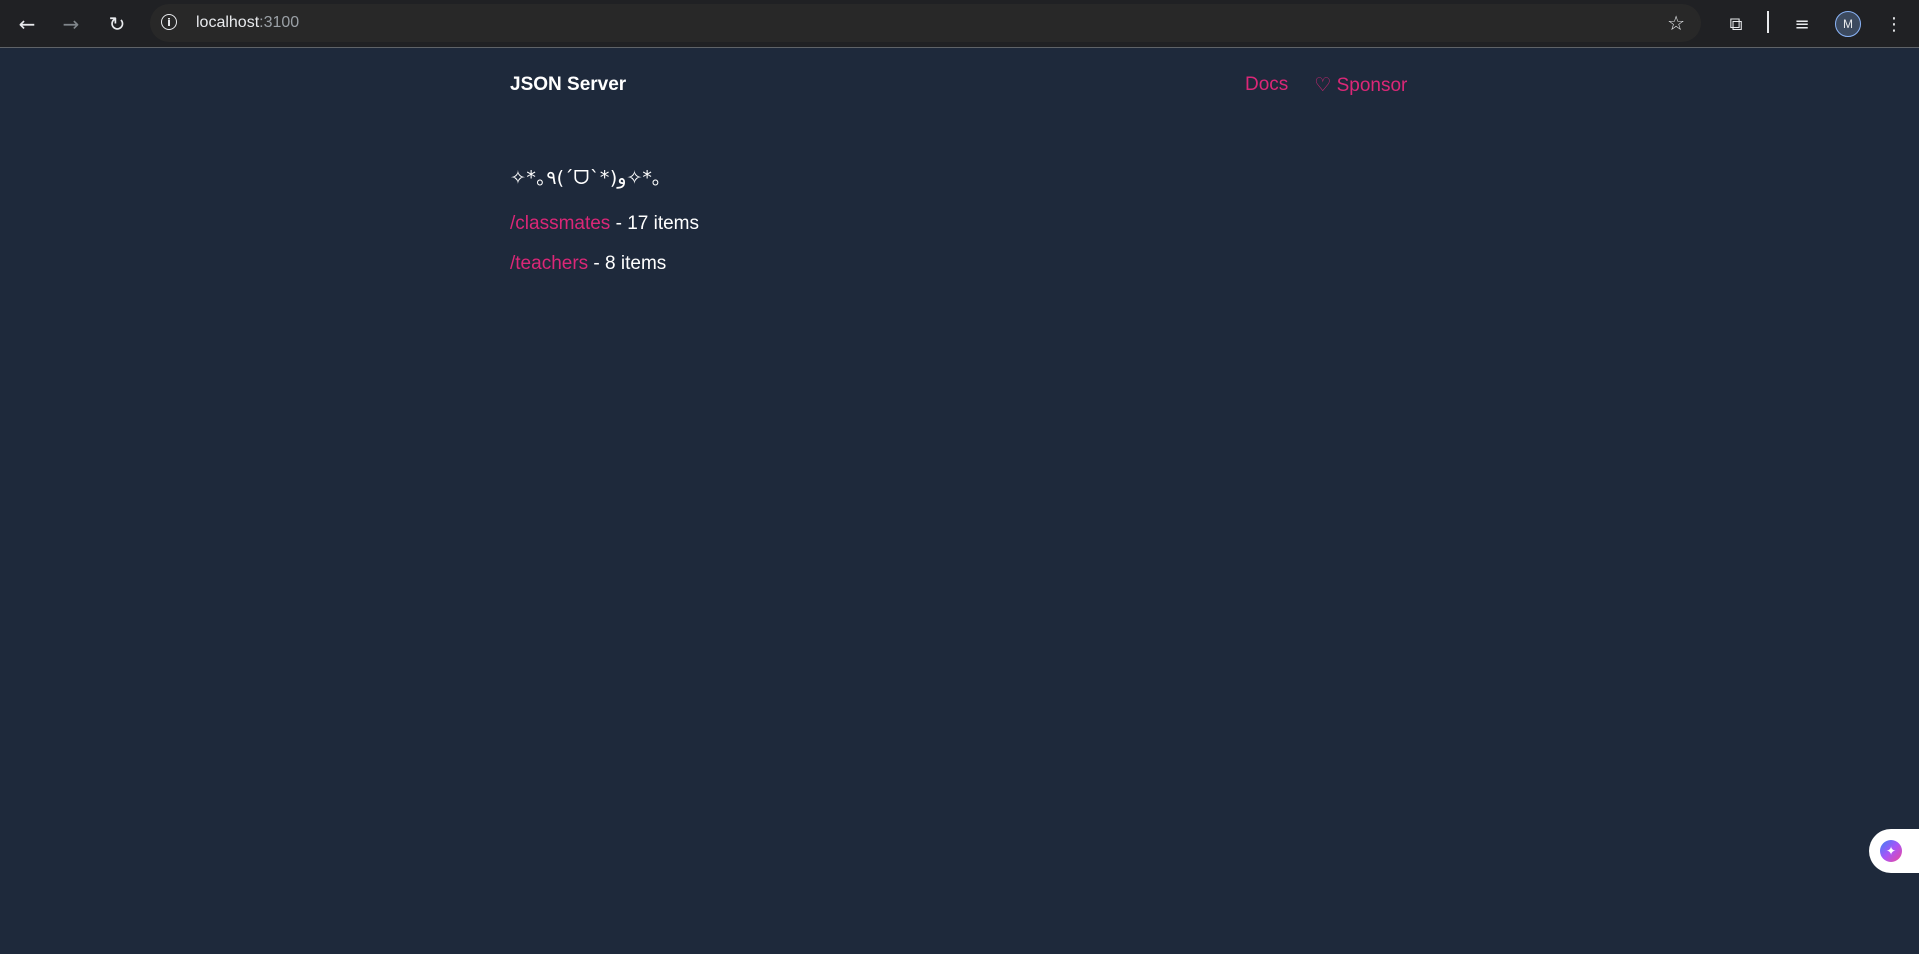 The height and width of the screenshot is (954, 1919). What do you see at coordinates (279, 22) in the screenshot?
I see `url-port: :3100` at bounding box center [279, 22].